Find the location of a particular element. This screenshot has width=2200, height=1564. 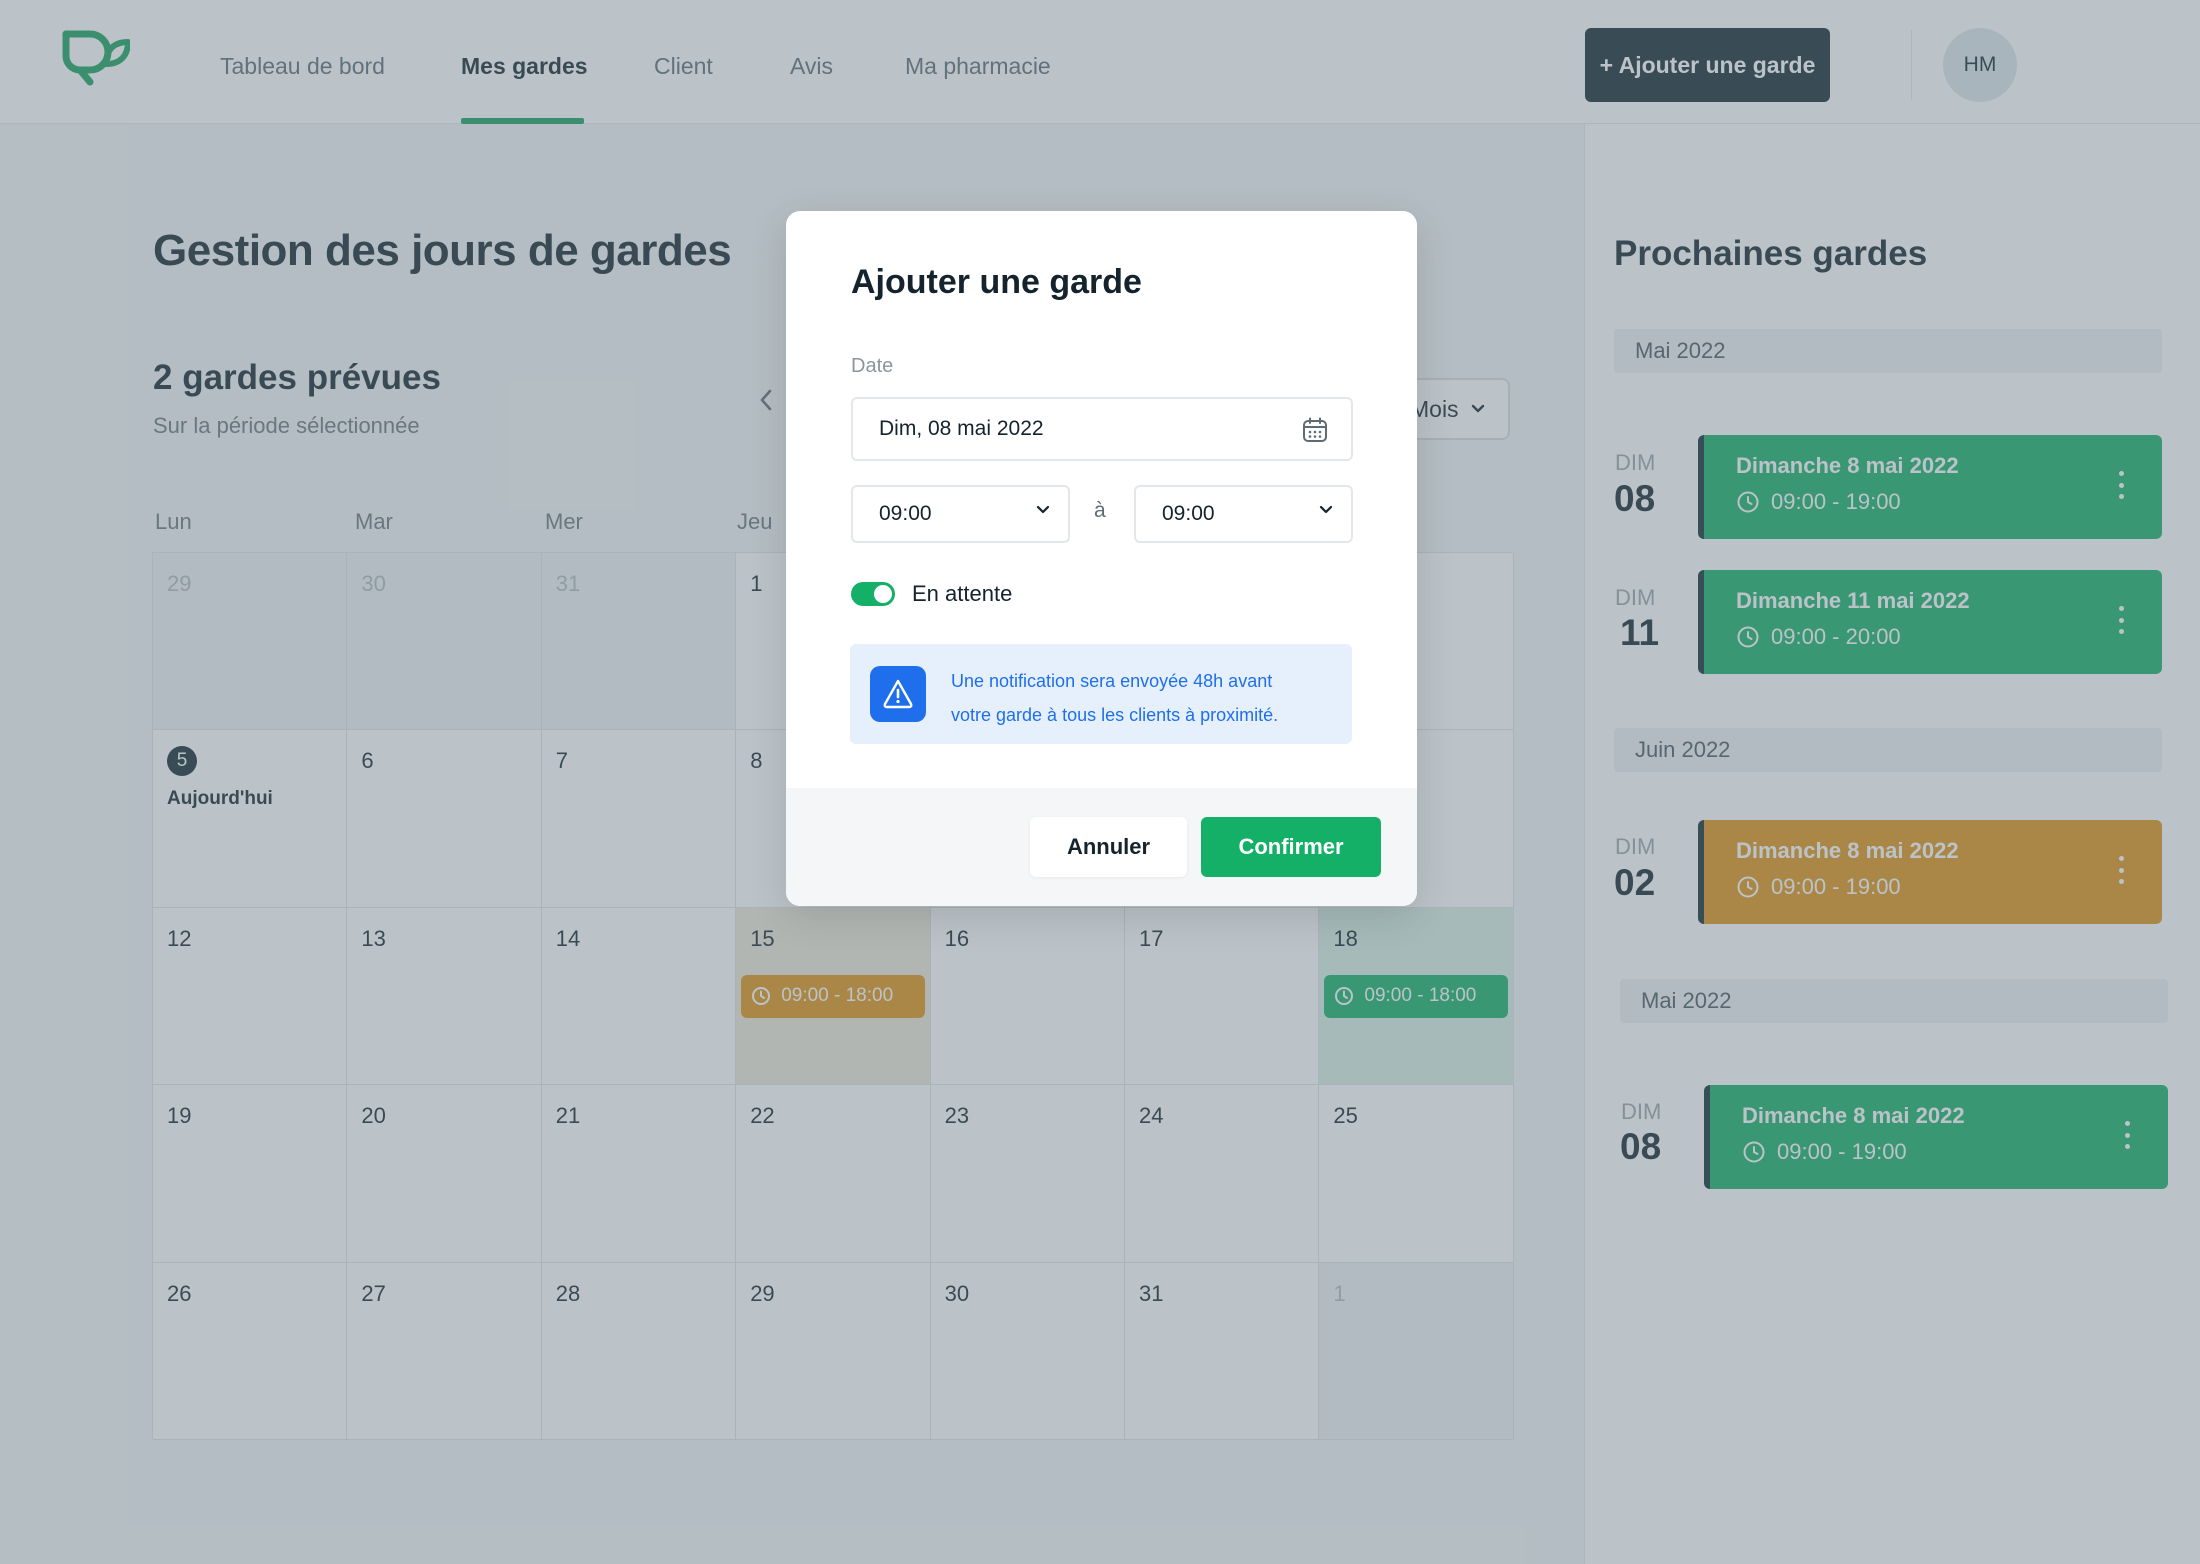

warning-icon is located at coordinates (898, 694).